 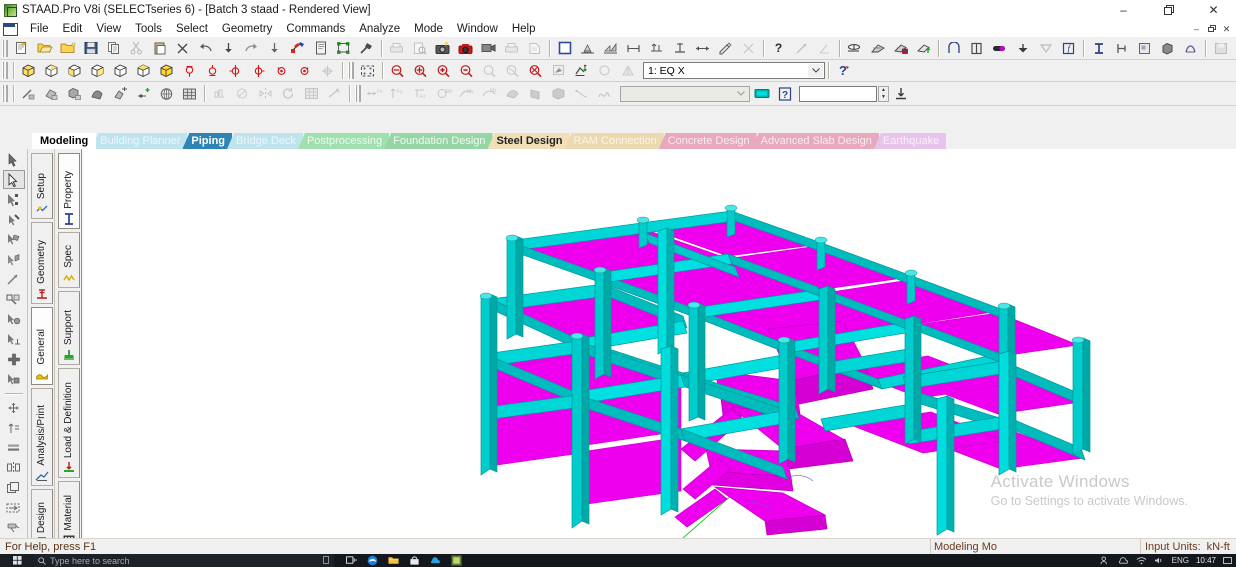 I want to click on network-icon, so click(x=1141, y=560).